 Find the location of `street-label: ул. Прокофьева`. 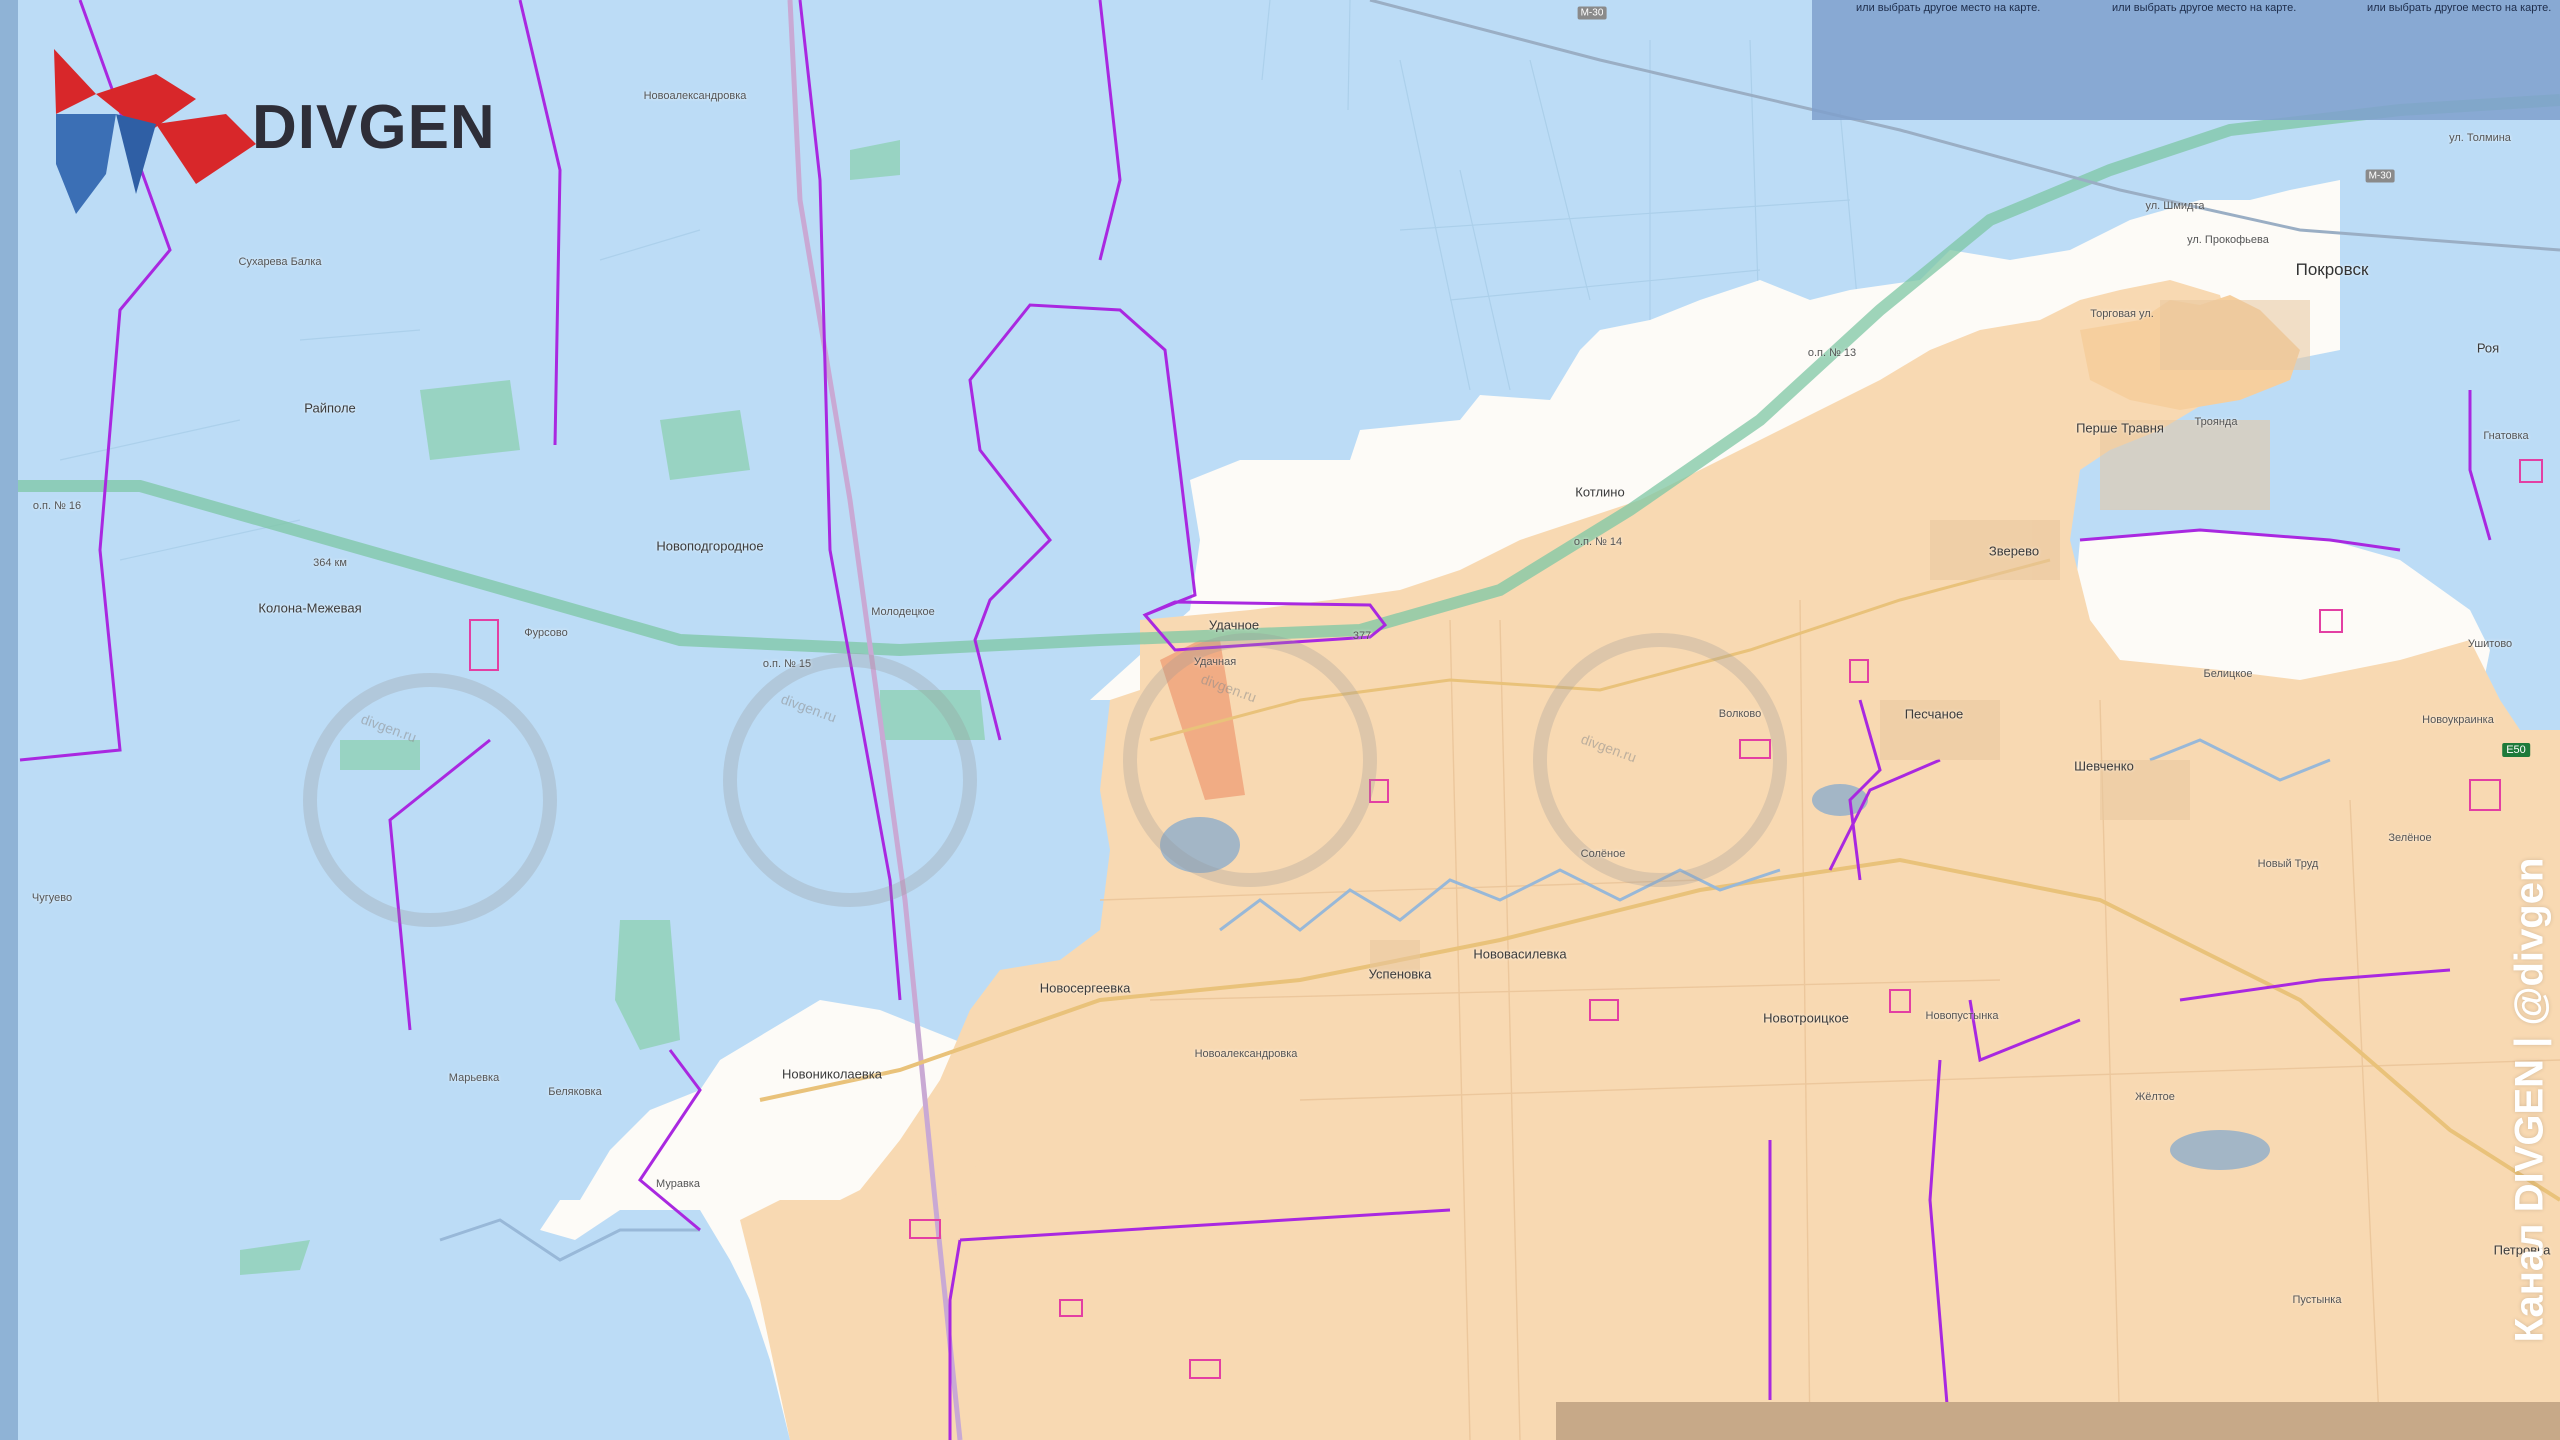

street-label: ул. Прокофьева is located at coordinates (2228, 240).